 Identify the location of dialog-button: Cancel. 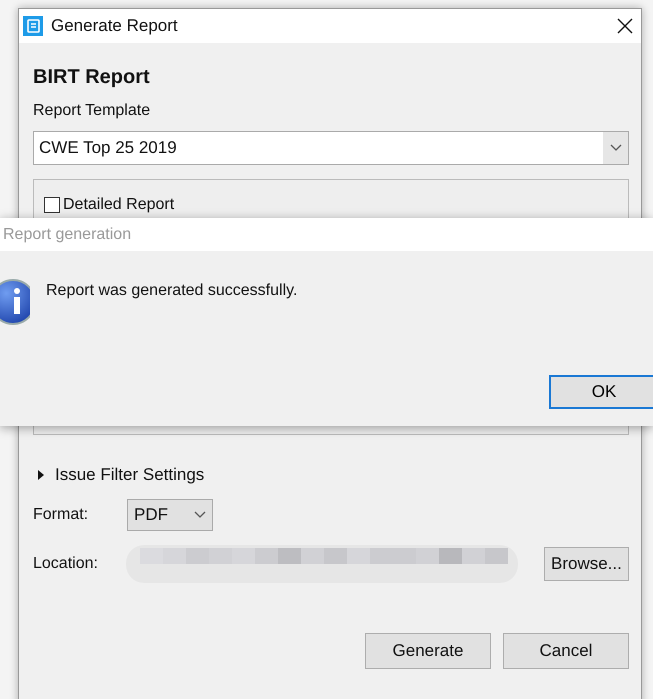
(566, 651).